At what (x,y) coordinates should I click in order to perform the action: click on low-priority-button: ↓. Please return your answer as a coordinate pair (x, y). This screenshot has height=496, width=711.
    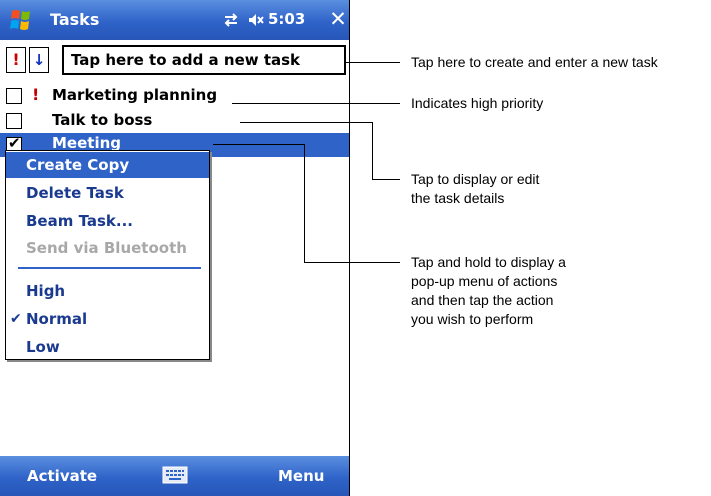
    Looking at the image, I should click on (39, 60).